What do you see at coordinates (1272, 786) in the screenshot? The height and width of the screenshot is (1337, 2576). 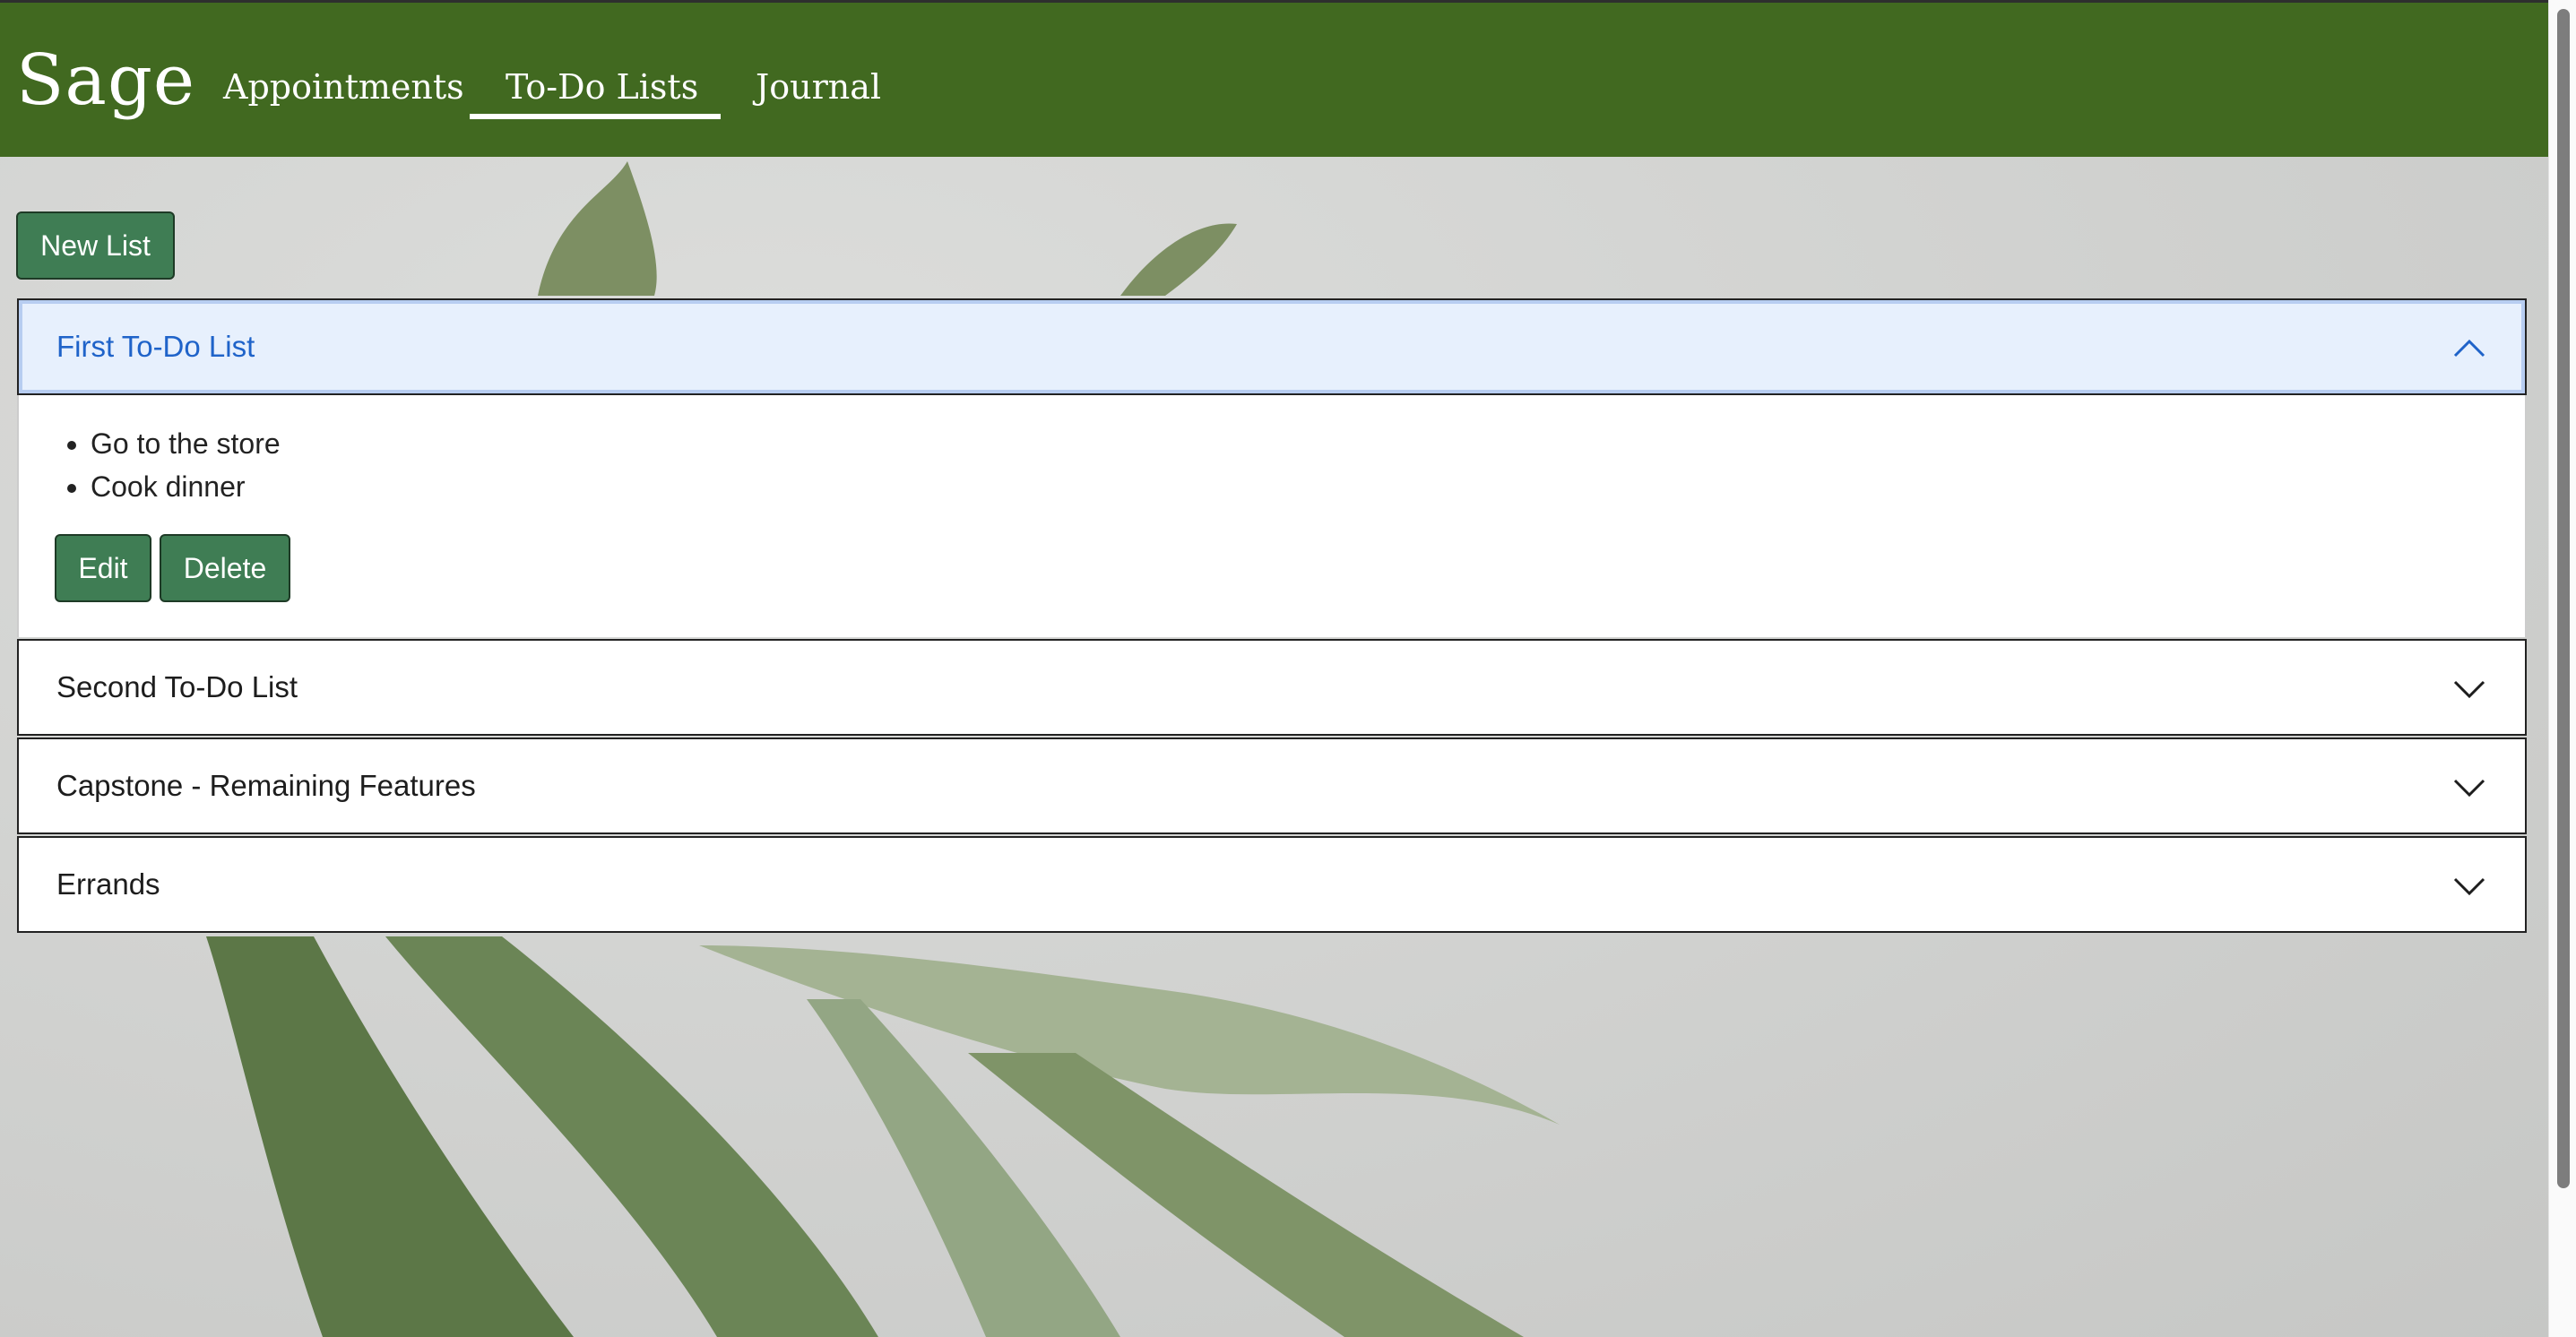 I see `list-header-capstone: Capstone - Remaining Features` at bounding box center [1272, 786].